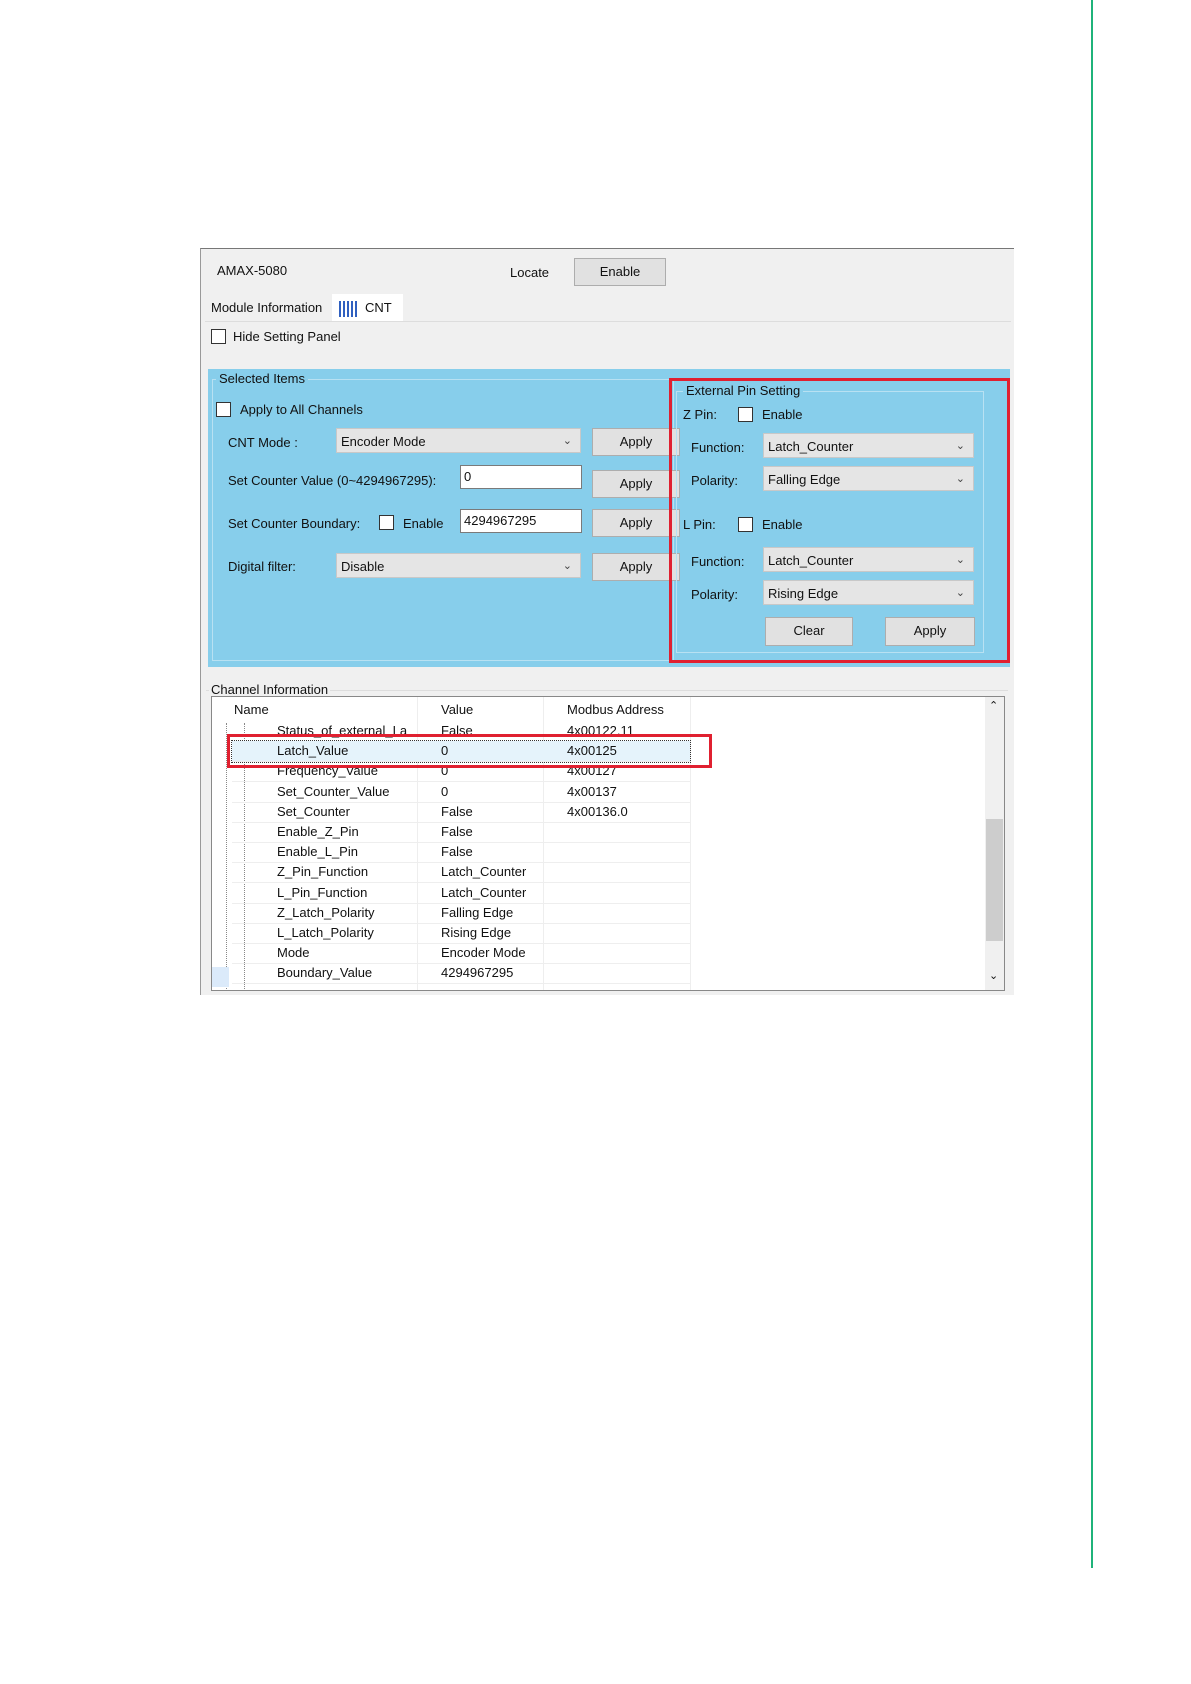 The image size is (1191, 1684). I want to click on column-header-value: Value, so click(457, 710).